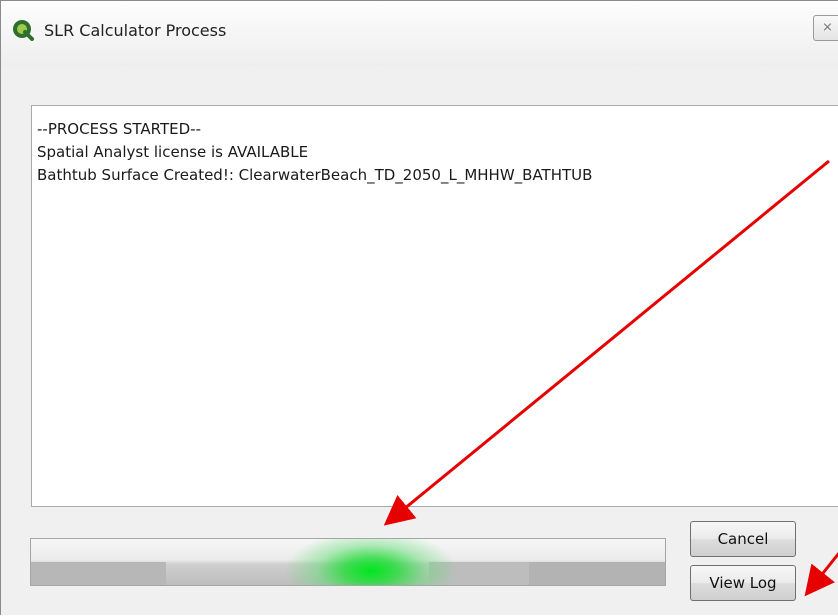 This screenshot has height=616, width=838. I want to click on close-icon: ⨯, so click(827, 27).